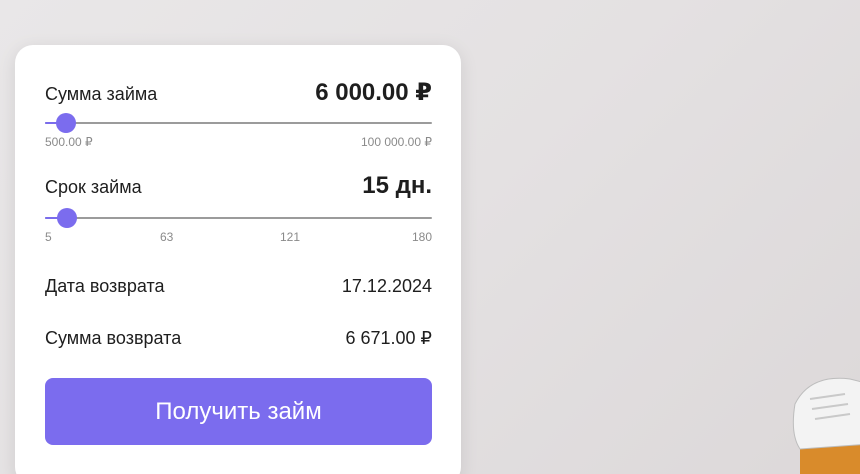  What do you see at coordinates (238, 237) in the screenshot?
I see `term-range-labels: 5 63 121 180` at bounding box center [238, 237].